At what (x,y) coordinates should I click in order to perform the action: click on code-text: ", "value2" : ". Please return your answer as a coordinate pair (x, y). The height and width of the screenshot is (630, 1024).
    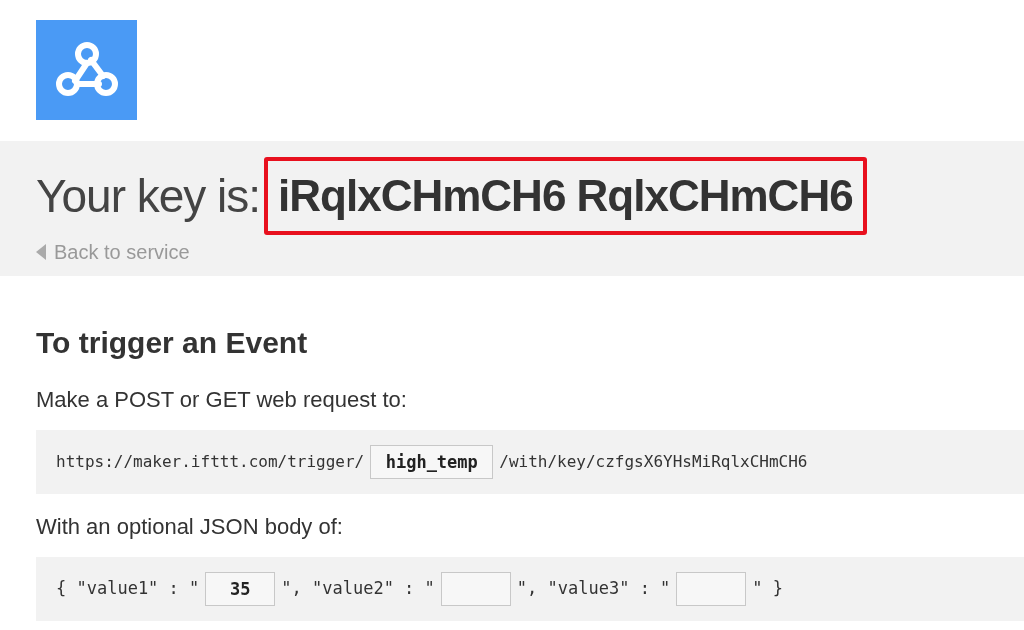
    Looking at the image, I should click on (358, 589).